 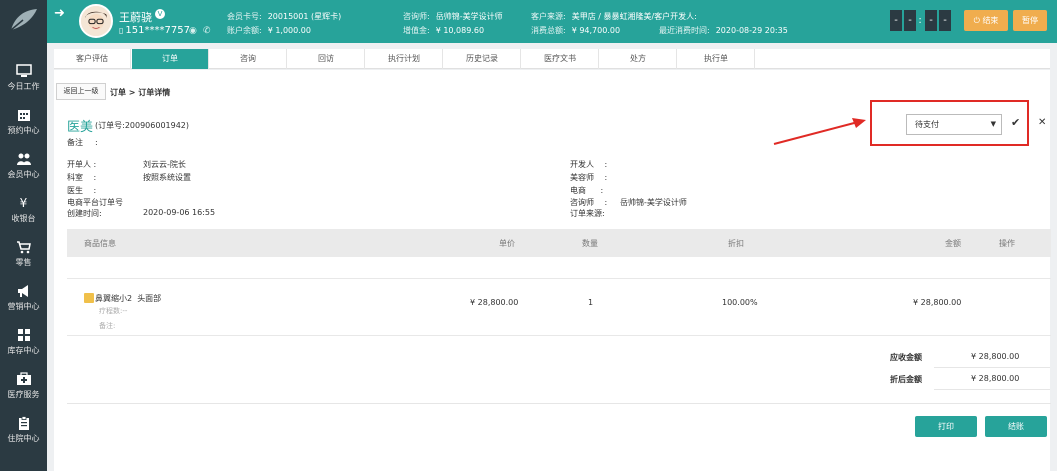 I want to click on sidebar-item-marketing: 营销中心, so click(x=23, y=300).